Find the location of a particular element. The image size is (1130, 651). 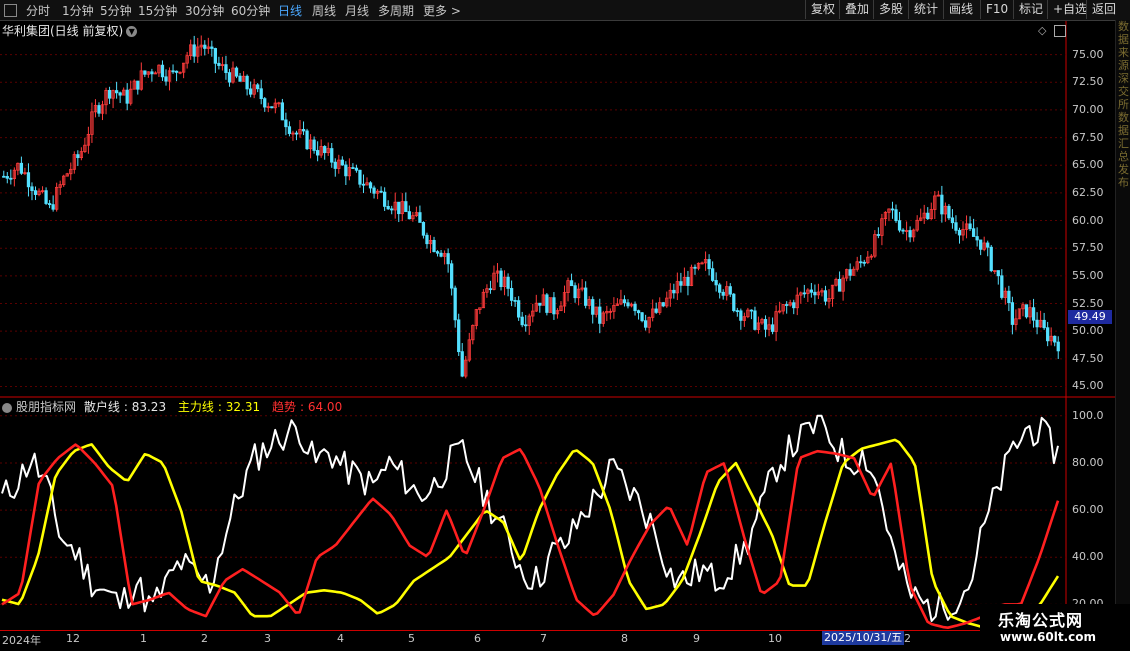

overlay-button: 叠加 is located at coordinates (856, 9).